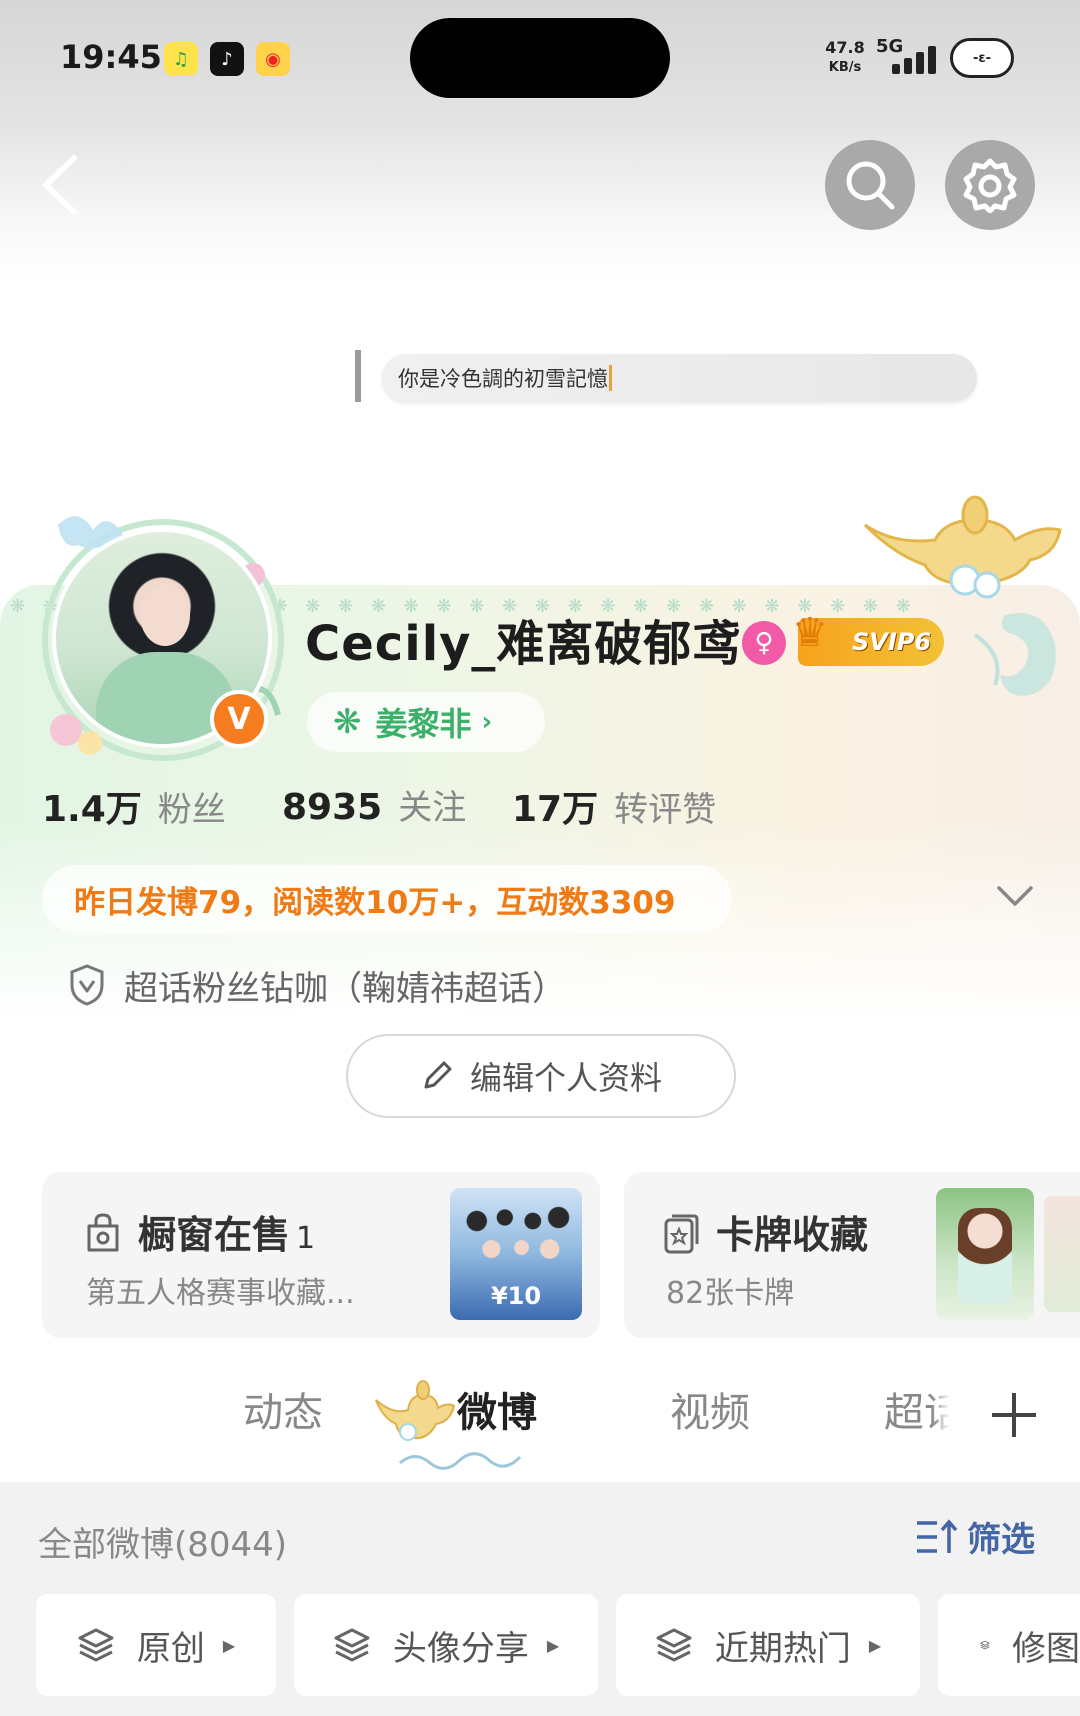  Describe the element at coordinates (283, 1409) in the screenshot. I see `tab-dynamics: 动态` at that location.